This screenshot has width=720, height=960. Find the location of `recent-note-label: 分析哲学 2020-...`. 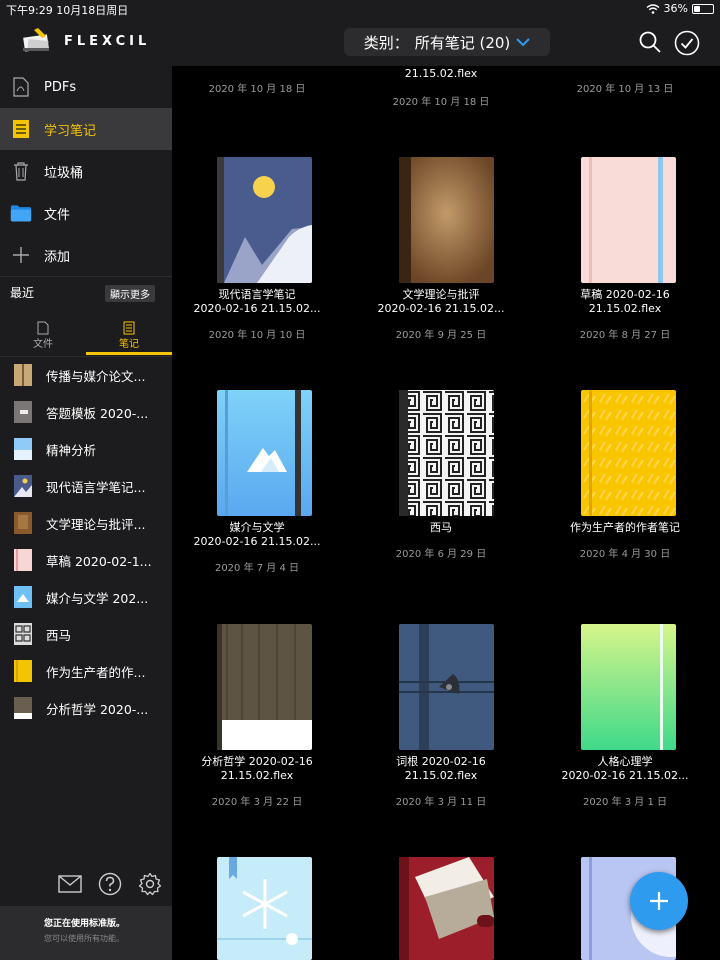

recent-note-label: 分析哲学 2020-... is located at coordinates (97, 709).